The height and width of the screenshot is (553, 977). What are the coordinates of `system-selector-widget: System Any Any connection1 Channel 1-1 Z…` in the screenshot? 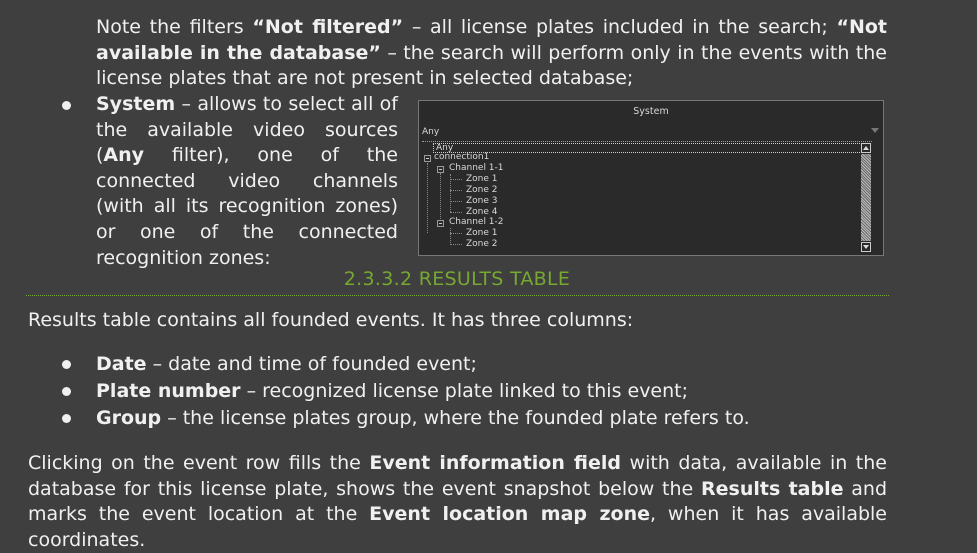 It's located at (651, 178).